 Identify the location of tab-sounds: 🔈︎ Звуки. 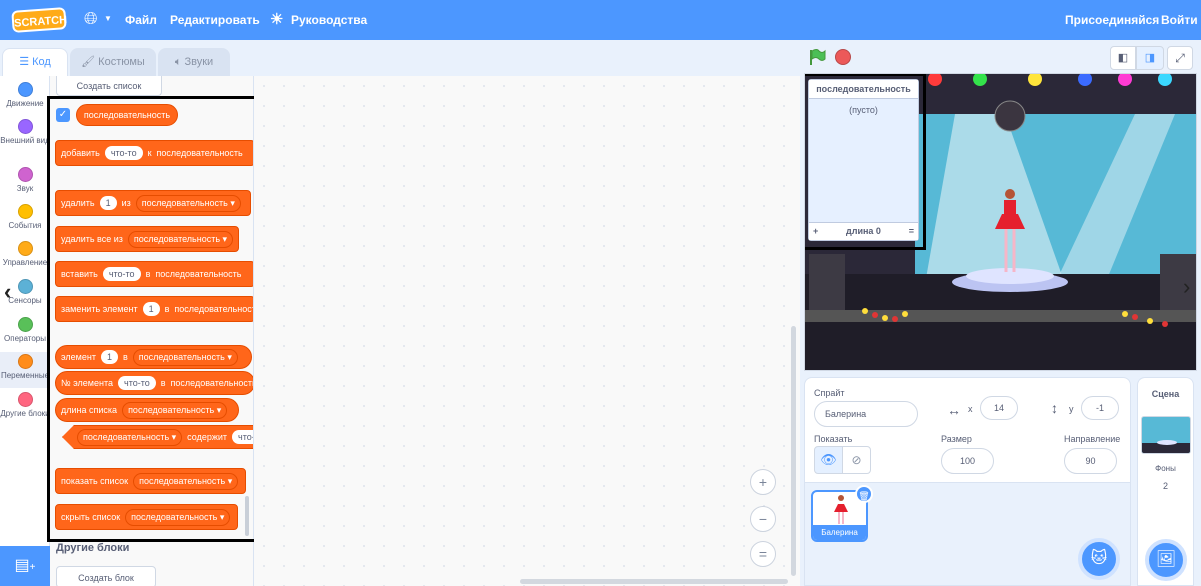
(194, 62).